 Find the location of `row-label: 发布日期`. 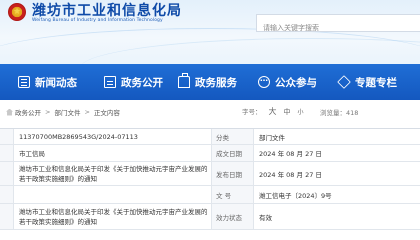

row-label: 发布日期 is located at coordinates (233, 173).